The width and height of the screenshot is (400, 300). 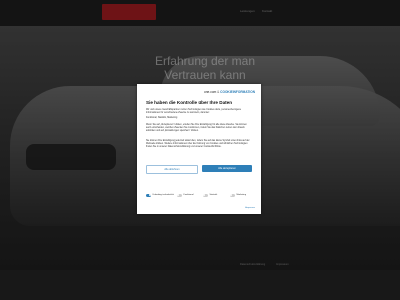 What do you see at coordinates (237, 92) in the screenshot?
I see `brand-cookieinformation: COOKIEINFORMATION` at bounding box center [237, 92].